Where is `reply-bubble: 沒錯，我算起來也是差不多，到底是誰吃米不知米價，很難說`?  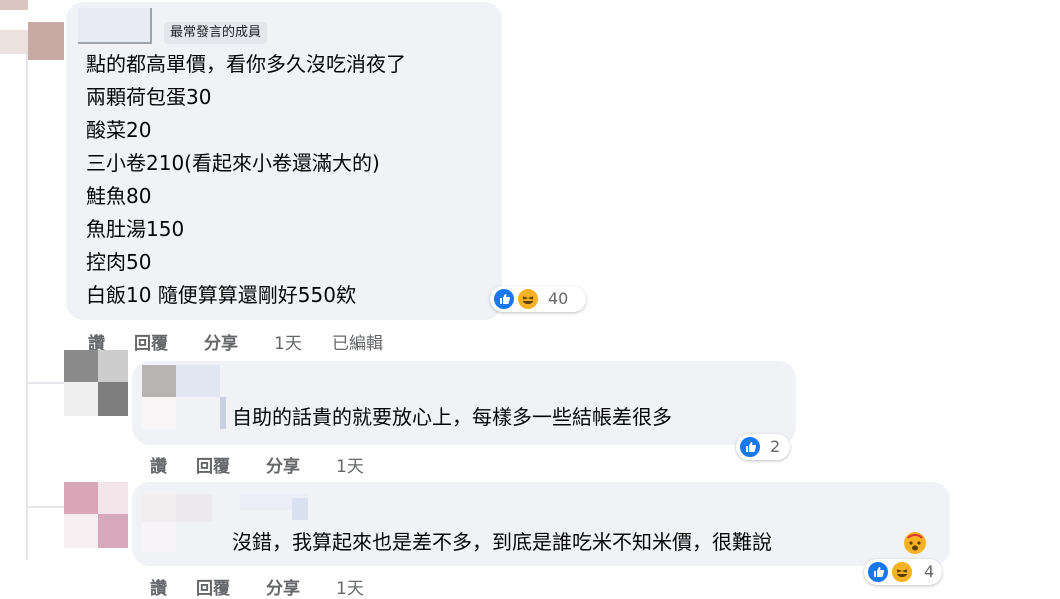
reply-bubble: 沒錯，我算起來也是差不多，到底是誰吃米不知米價，很難說 is located at coordinates (541, 524).